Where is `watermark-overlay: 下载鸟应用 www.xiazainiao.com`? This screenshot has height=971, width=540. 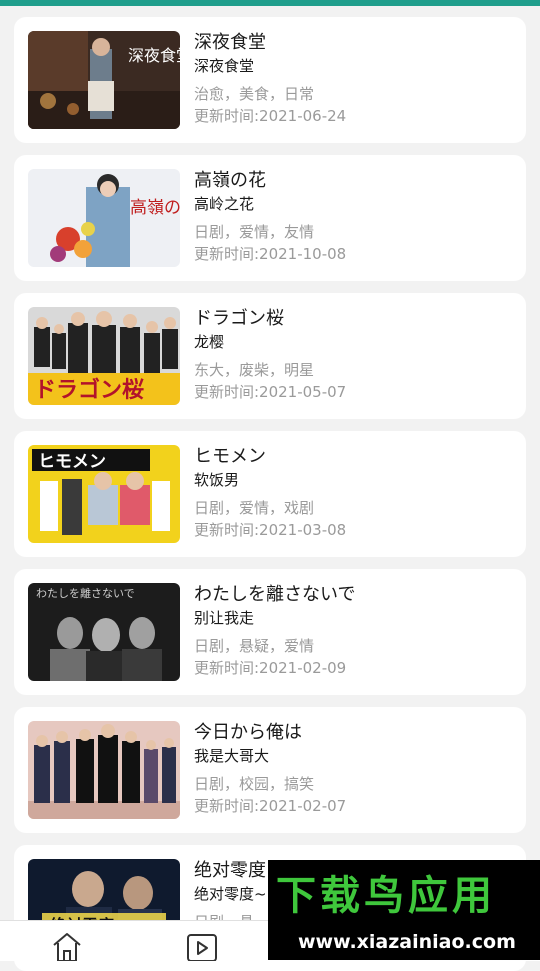 watermark-overlay: 下载鸟应用 www.xiazainiao.com is located at coordinates (404, 910).